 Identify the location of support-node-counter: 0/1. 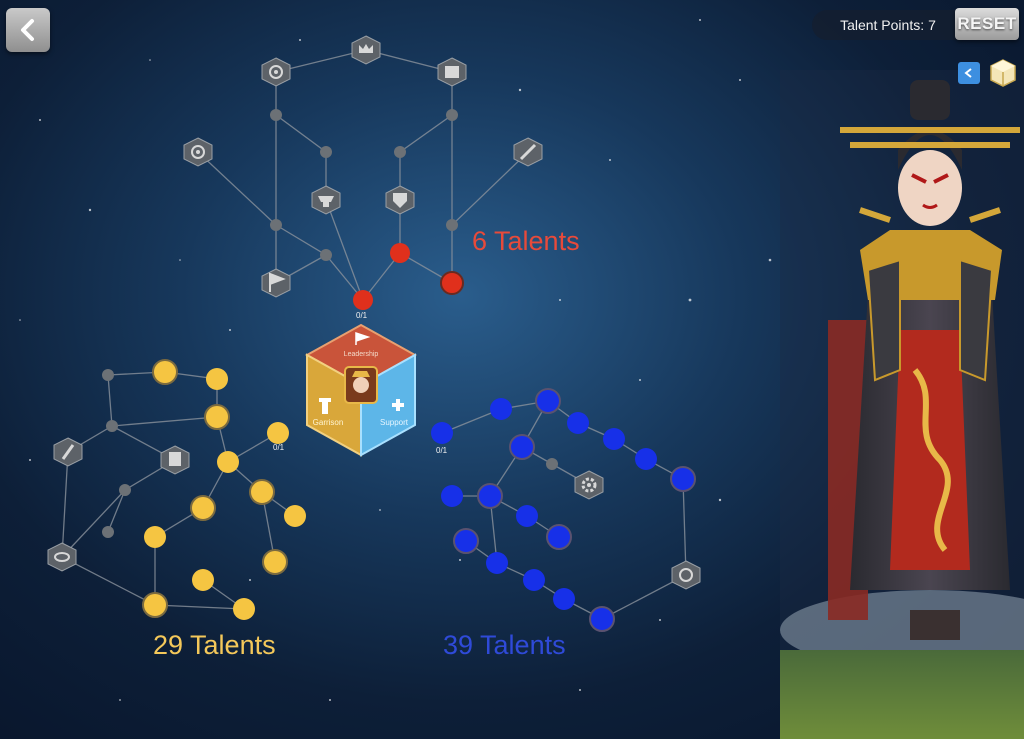
(442, 450).